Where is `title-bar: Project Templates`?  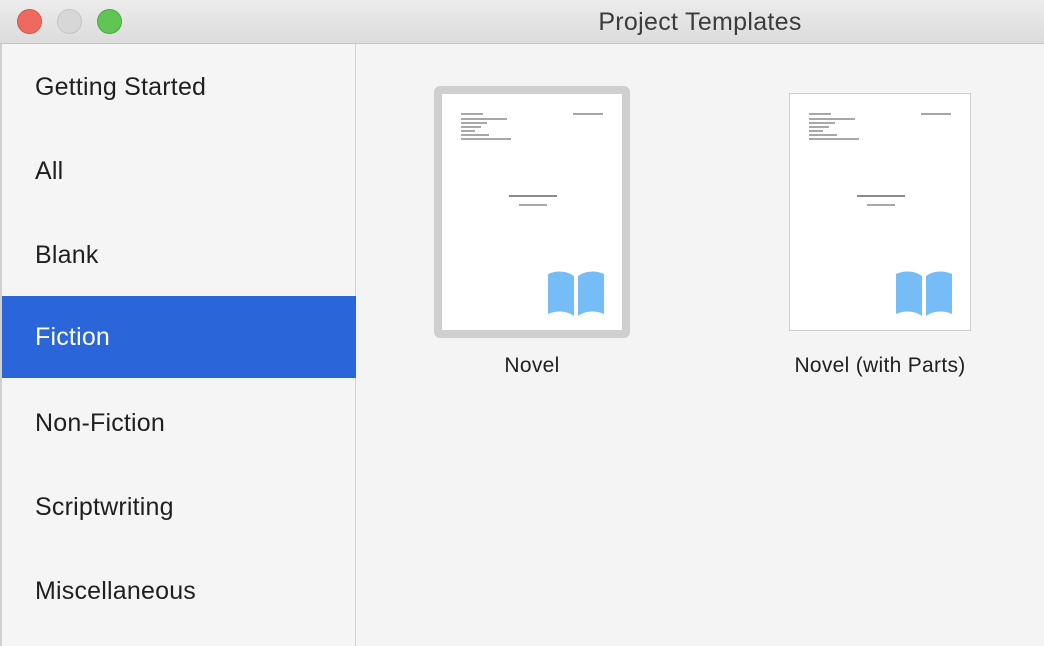 title-bar: Project Templates is located at coordinates (522, 22).